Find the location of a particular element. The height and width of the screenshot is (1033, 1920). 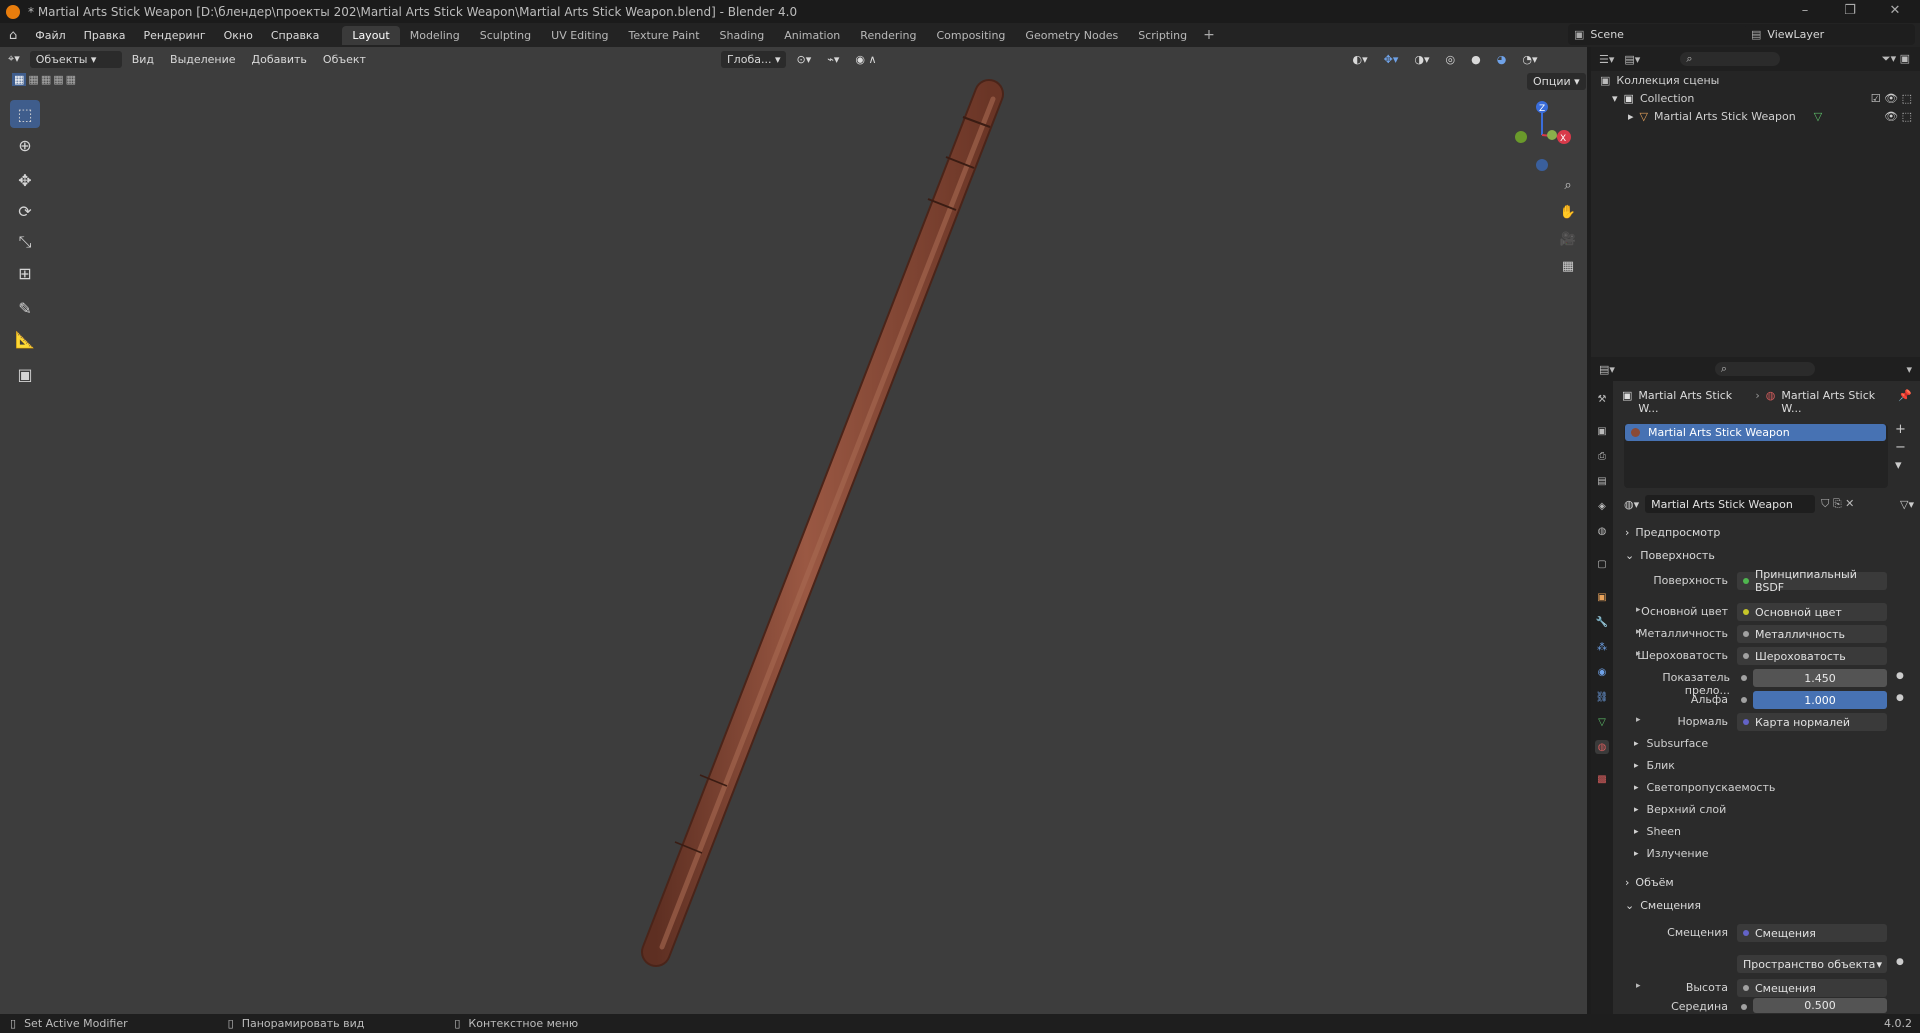

zoom-icon: ⌕ is located at coordinates (1568, 185).